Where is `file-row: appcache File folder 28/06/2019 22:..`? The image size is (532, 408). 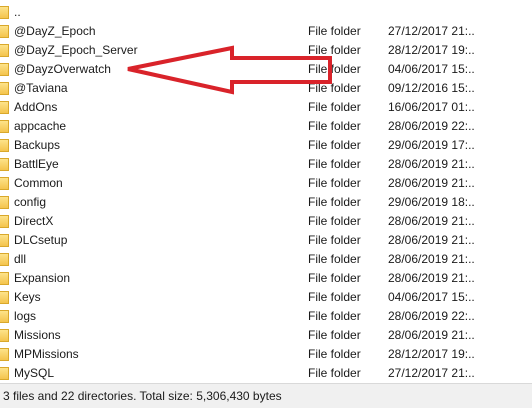 file-row: appcache File folder 28/06/2019 22:.. is located at coordinates (266, 126).